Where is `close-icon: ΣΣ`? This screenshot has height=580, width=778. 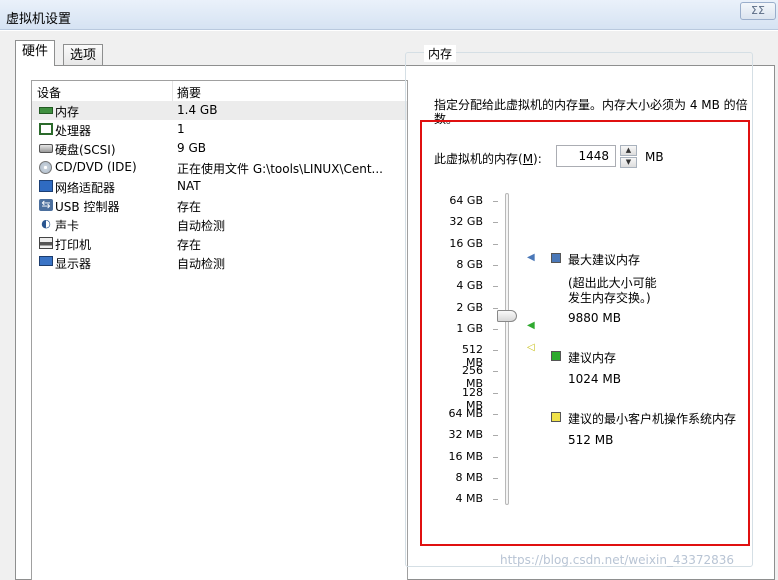
close-icon: ΣΣ is located at coordinates (758, 10).